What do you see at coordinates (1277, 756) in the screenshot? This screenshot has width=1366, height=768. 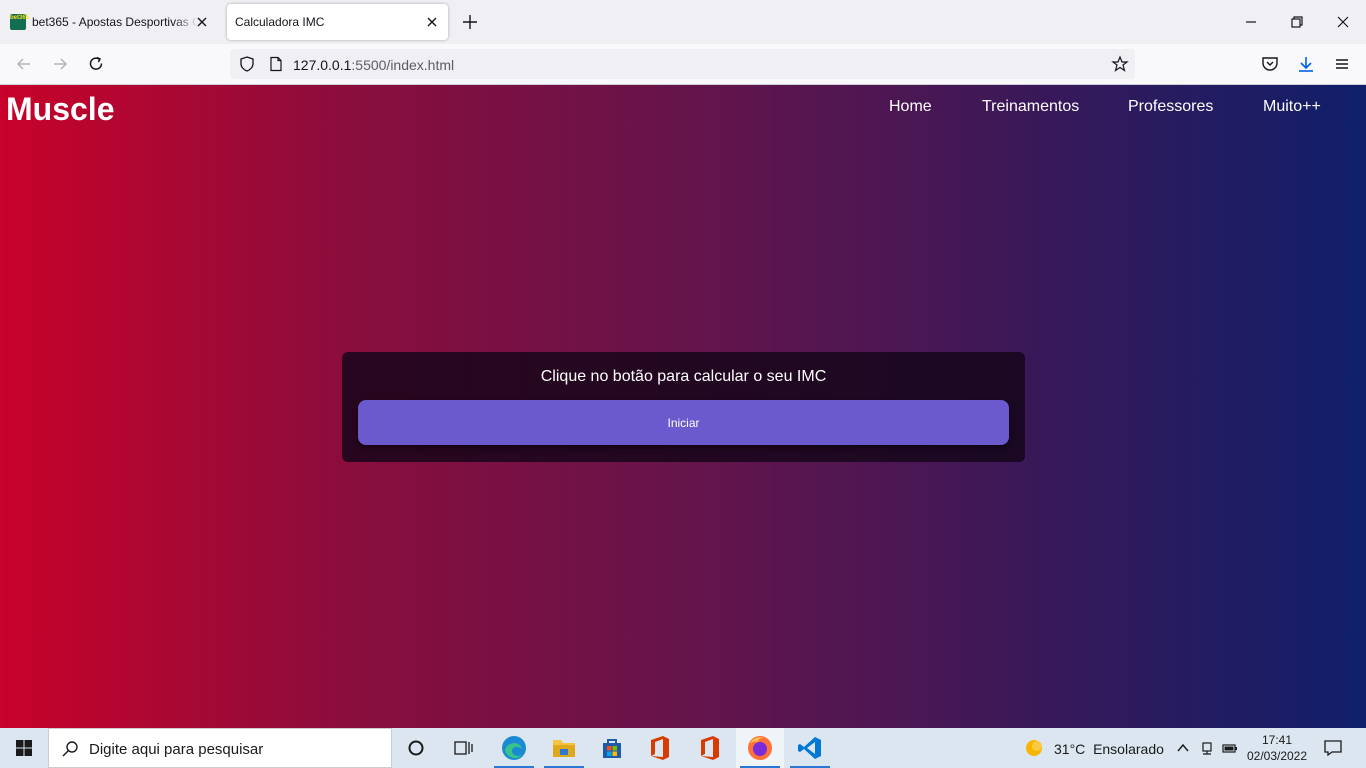 I see `clock-date: 02/03/2022` at bounding box center [1277, 756].